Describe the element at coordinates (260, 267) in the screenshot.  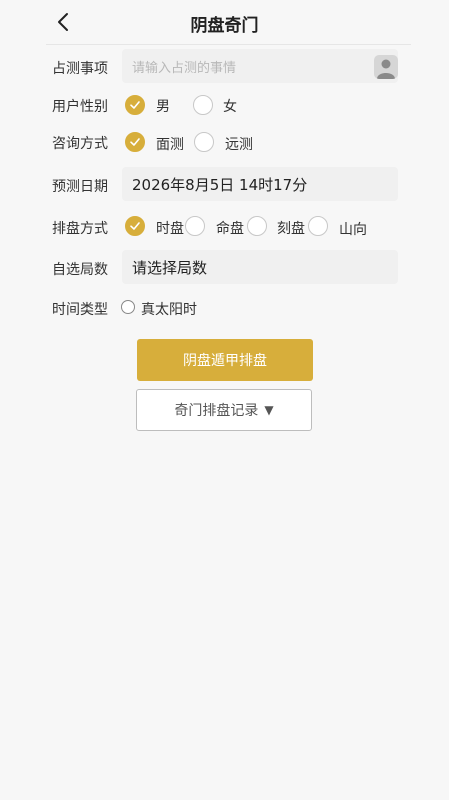
I see `custom-ju-select: 请选择局数` at that location.